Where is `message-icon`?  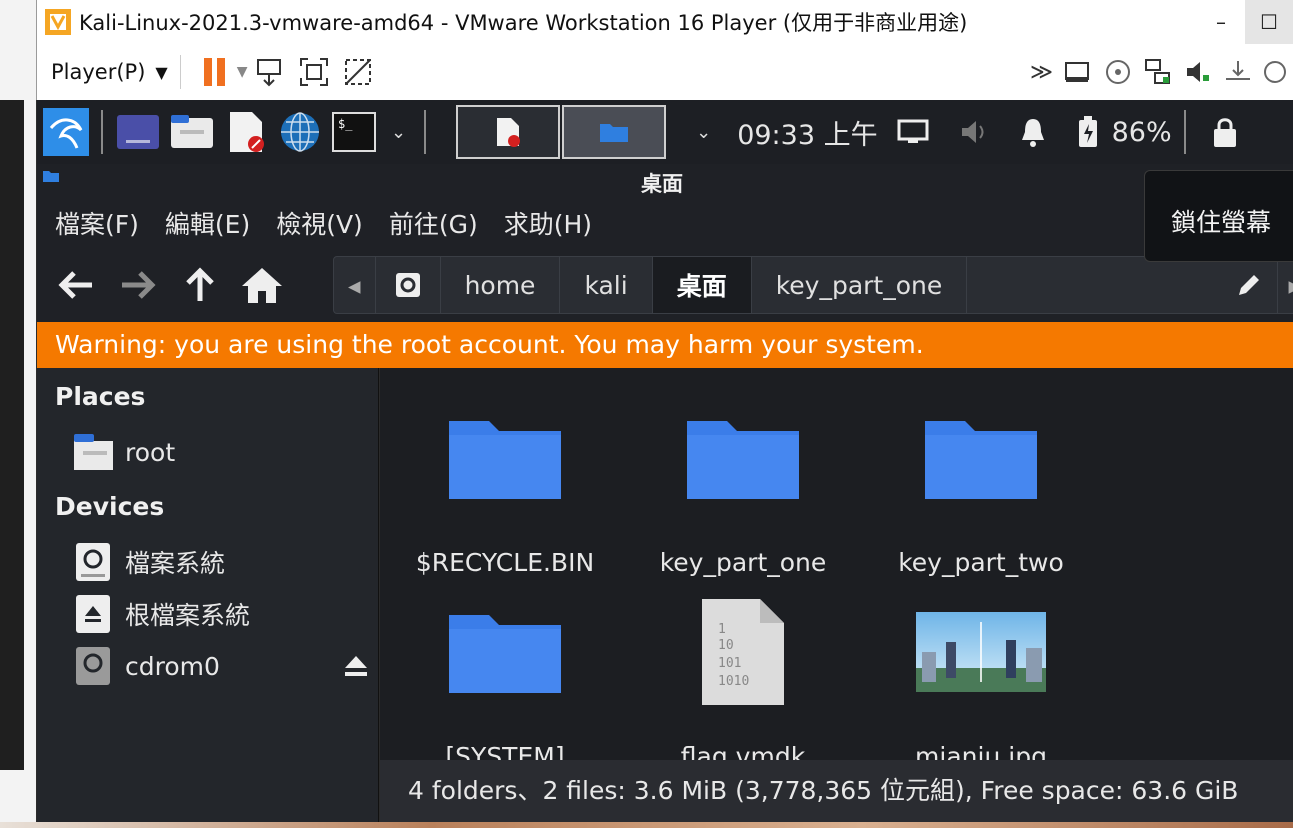
message-icon is located at coordinates (1275, 72).